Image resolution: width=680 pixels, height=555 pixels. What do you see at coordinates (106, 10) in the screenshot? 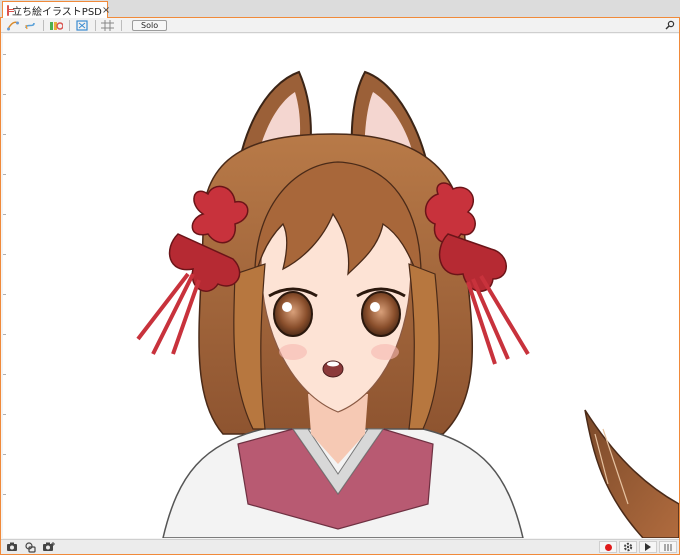
I see `tab-close-button: ×` at bounding box center [106, 10].